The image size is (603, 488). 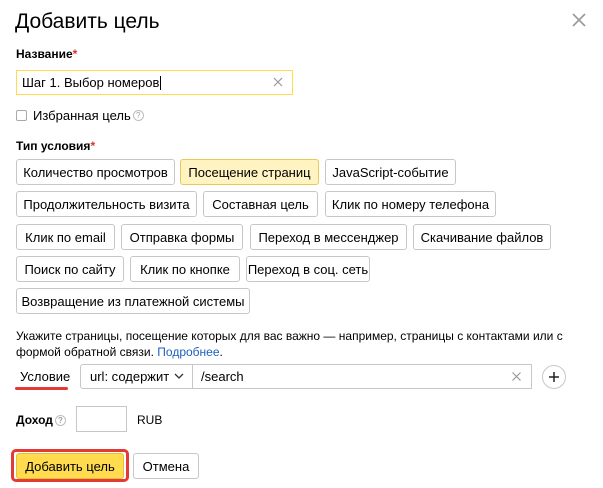 I want to click on favorite-goal-label: Избранная цель, so click(x=82, y=115).